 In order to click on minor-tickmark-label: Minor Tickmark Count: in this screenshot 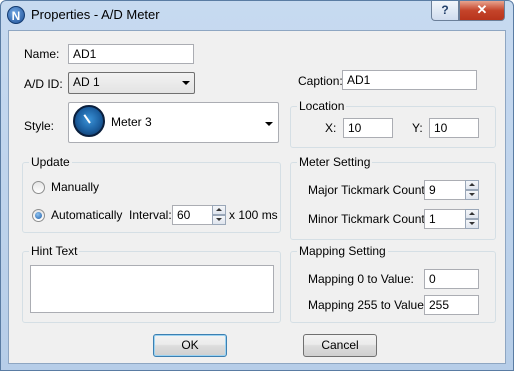, I will do `click(368, 219)`.